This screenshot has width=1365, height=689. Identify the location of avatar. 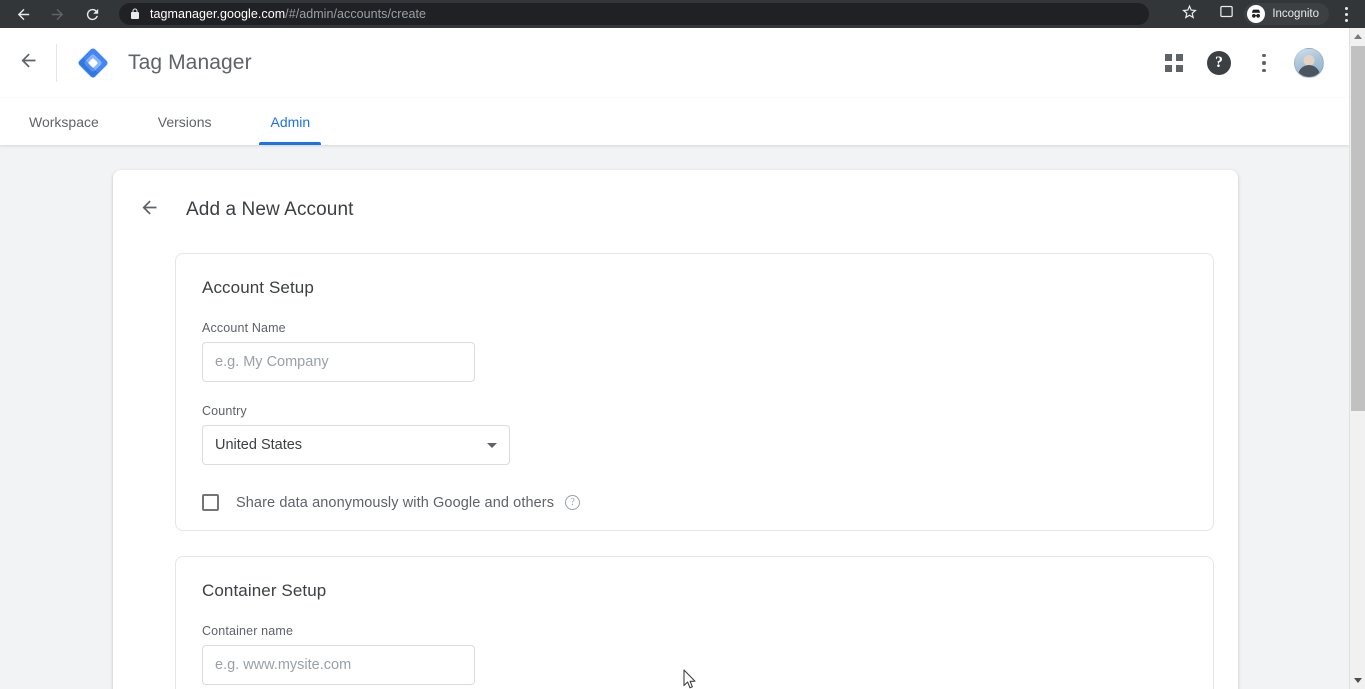
(1309, 63).